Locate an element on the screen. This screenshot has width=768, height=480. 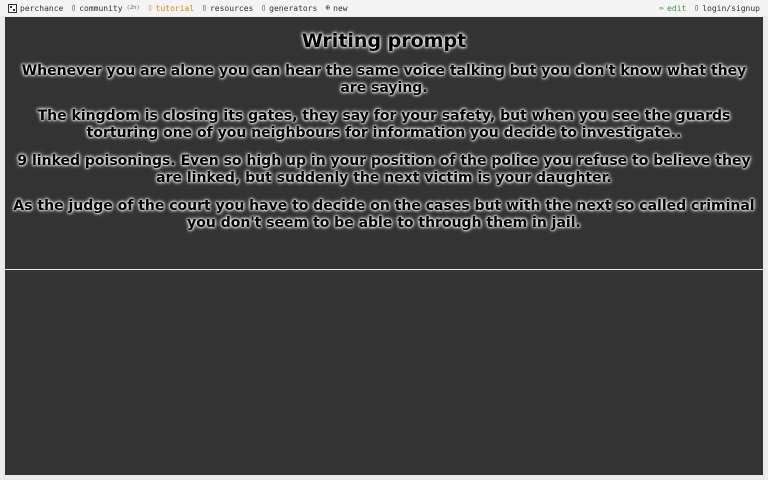
nav-resources: ▯ resources is located at coordinates (227, 8).